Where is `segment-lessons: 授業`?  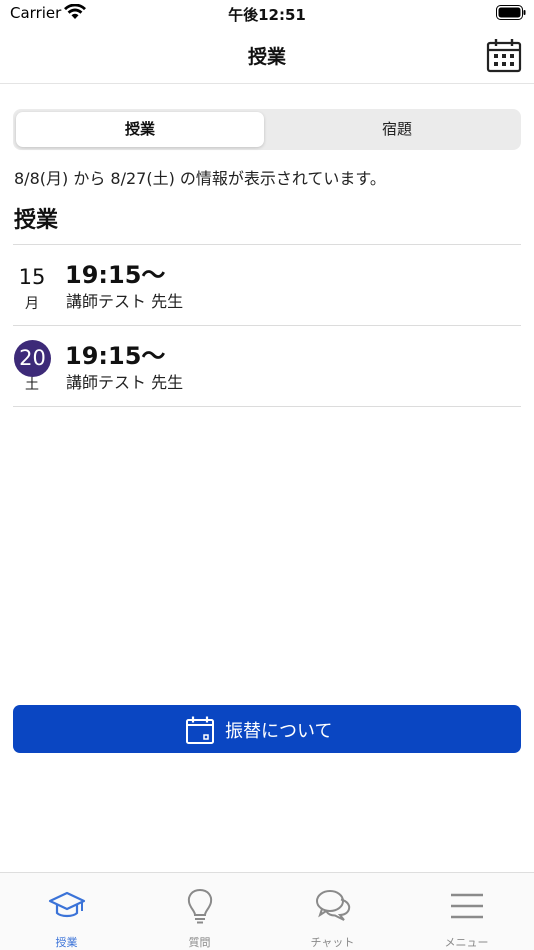 segment-lessons: 授業 is located at coordinates (140, 129).